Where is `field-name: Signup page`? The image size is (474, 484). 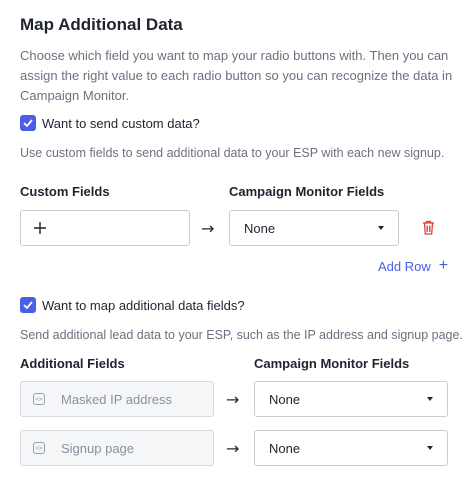
field-name: Signup page is located at coordinates (98, 448).